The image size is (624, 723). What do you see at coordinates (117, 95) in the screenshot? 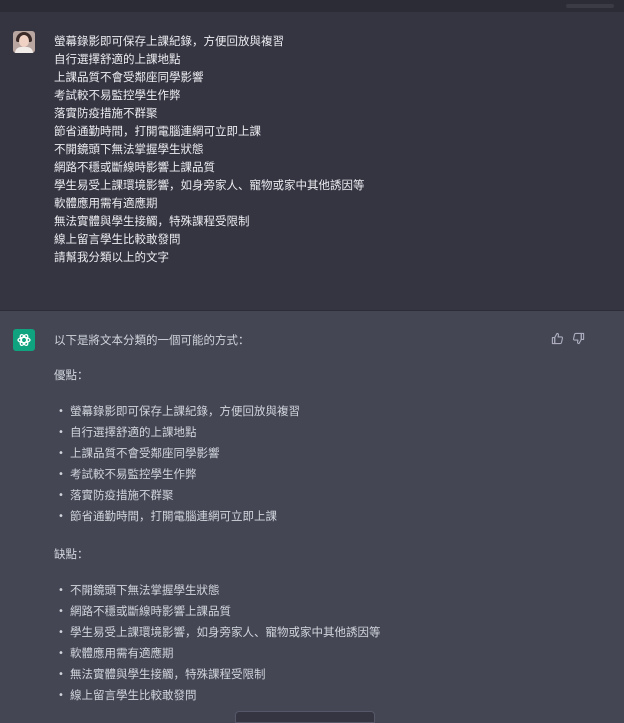
I see `user-line: 考試較不易監控學生作弊` at bounding box center [117, 95].